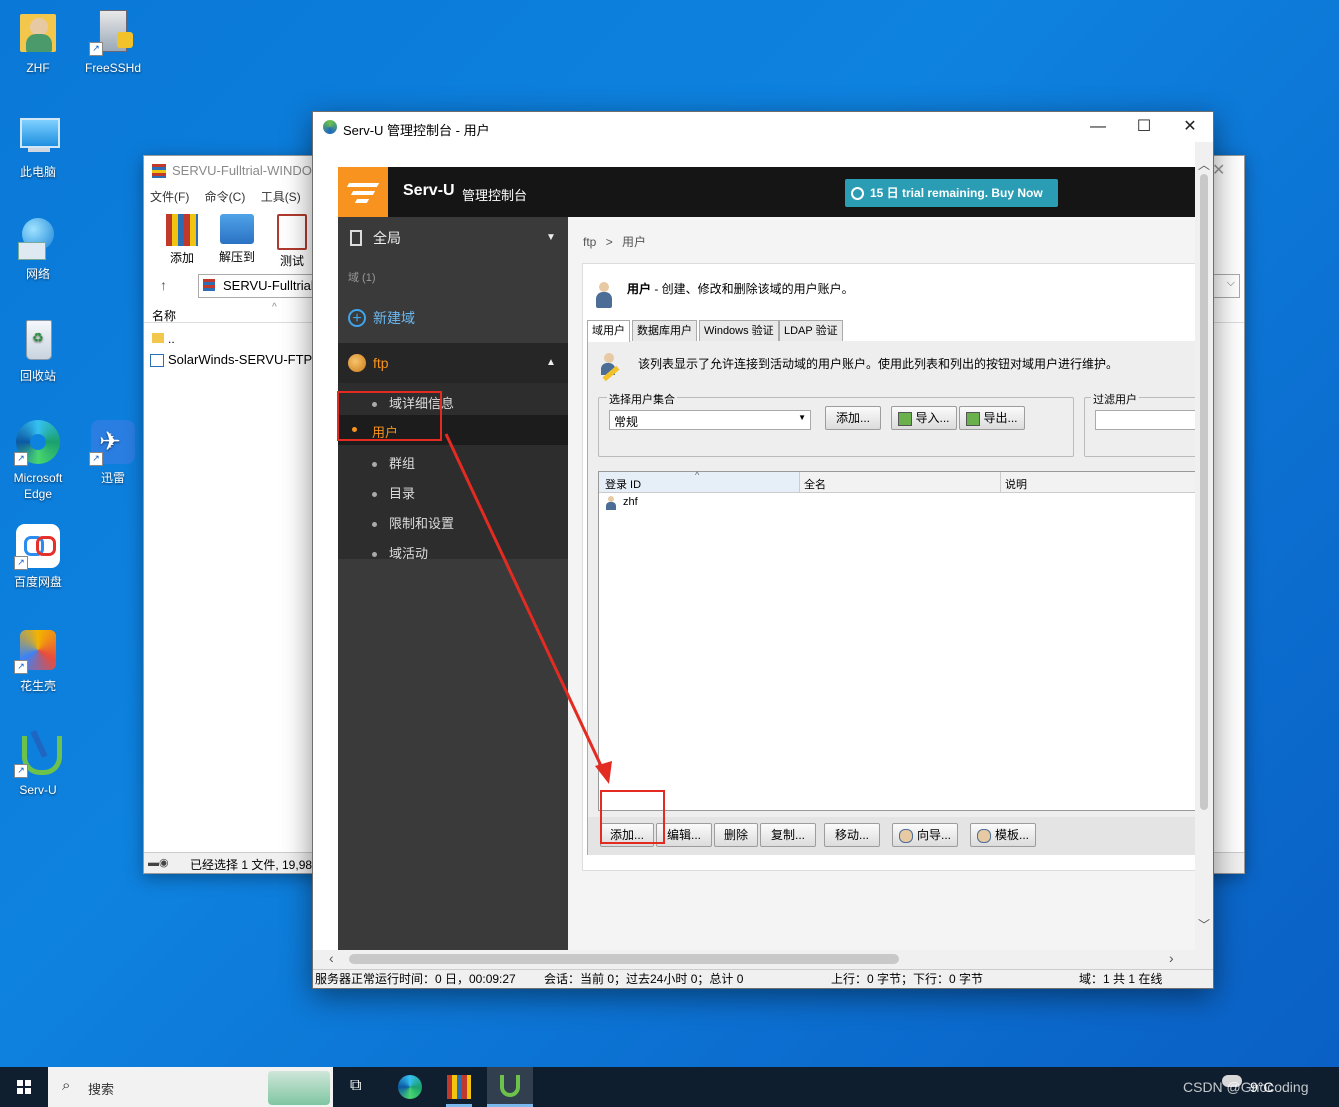 The image size is (1339, 1107). What do you see at coordinates (355, 1086) in the screenshot?
I see `task-view-icon: ⧉` at bounding box center [355, 1086].